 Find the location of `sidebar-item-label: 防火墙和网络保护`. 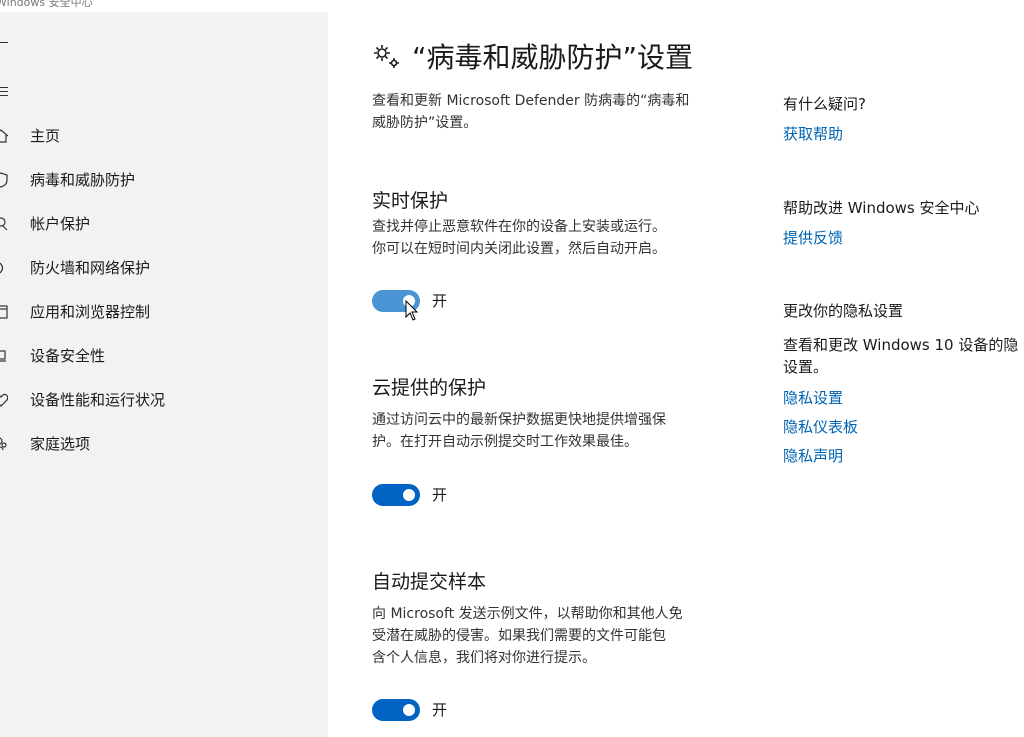

sidebar-item-label: 防火墙和网络保护 is located at coordinates (90, 268).